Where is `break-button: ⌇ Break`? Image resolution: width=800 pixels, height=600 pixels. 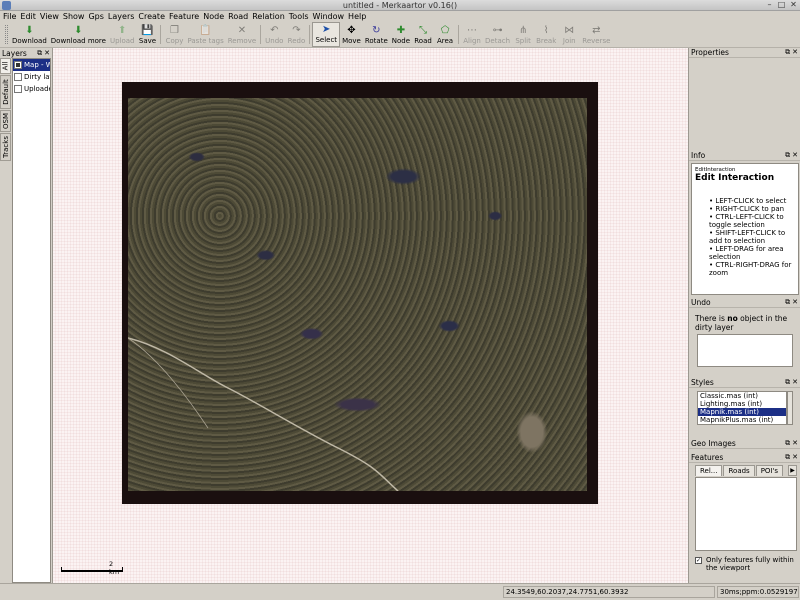 break-button: ⌇ Break is located at coordinates (546, 34).